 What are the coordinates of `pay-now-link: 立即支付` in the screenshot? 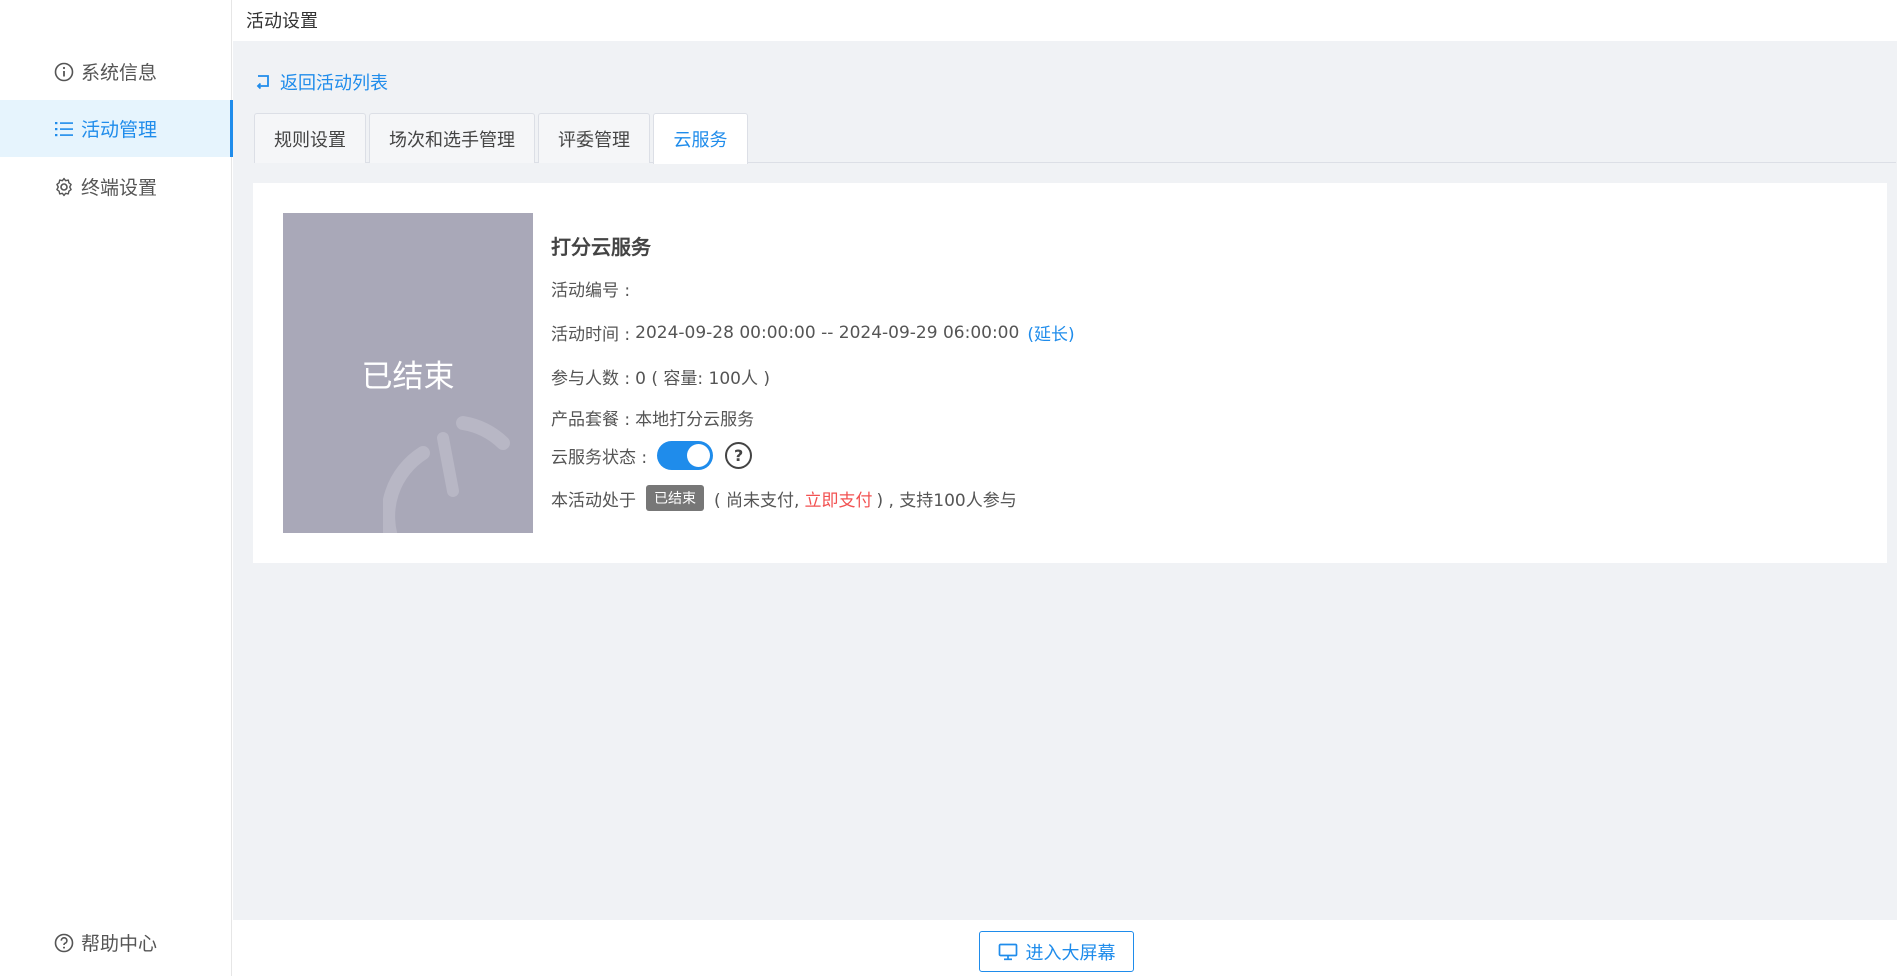 It's located at (838, 498).